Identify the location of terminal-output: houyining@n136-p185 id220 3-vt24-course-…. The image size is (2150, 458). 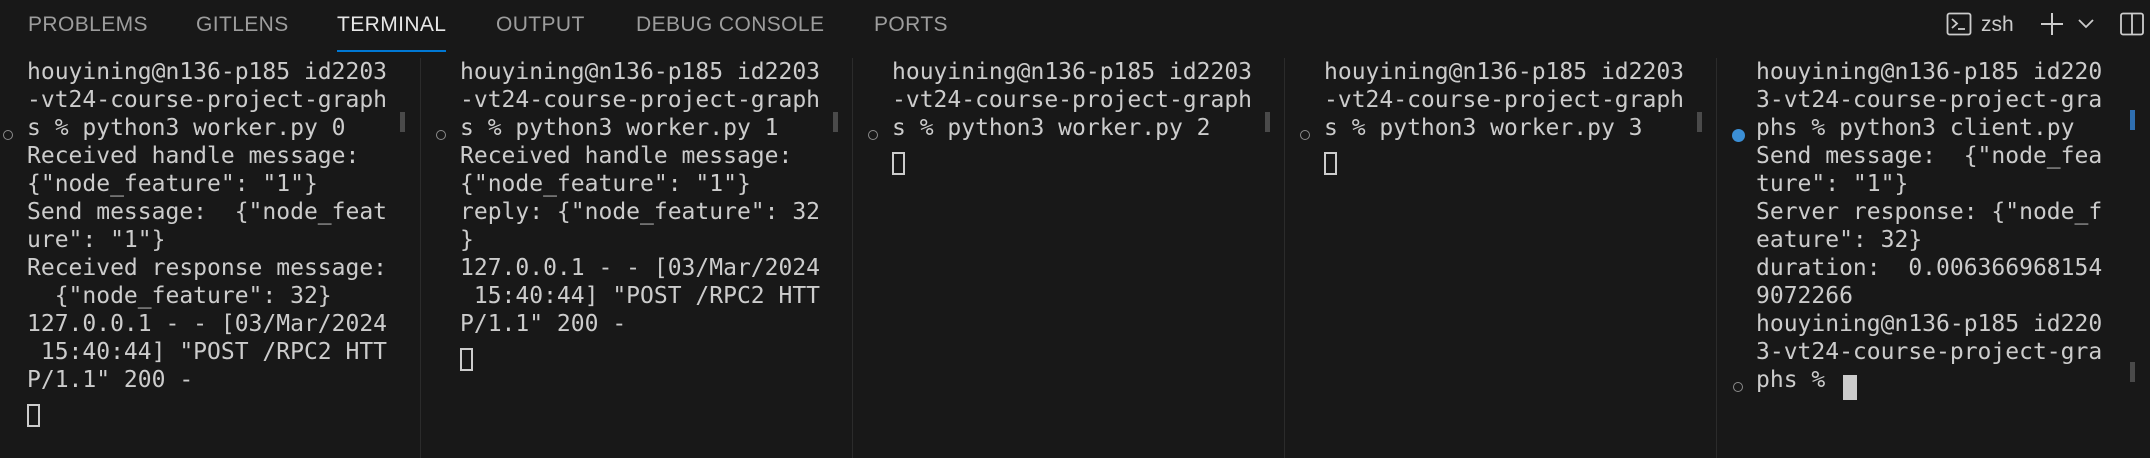
(1929, 226).